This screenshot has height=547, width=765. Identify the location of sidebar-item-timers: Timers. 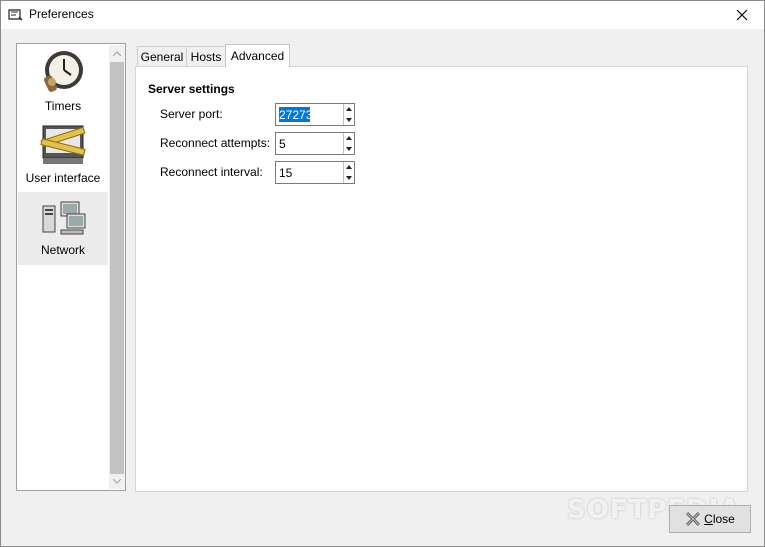
(63, 80).